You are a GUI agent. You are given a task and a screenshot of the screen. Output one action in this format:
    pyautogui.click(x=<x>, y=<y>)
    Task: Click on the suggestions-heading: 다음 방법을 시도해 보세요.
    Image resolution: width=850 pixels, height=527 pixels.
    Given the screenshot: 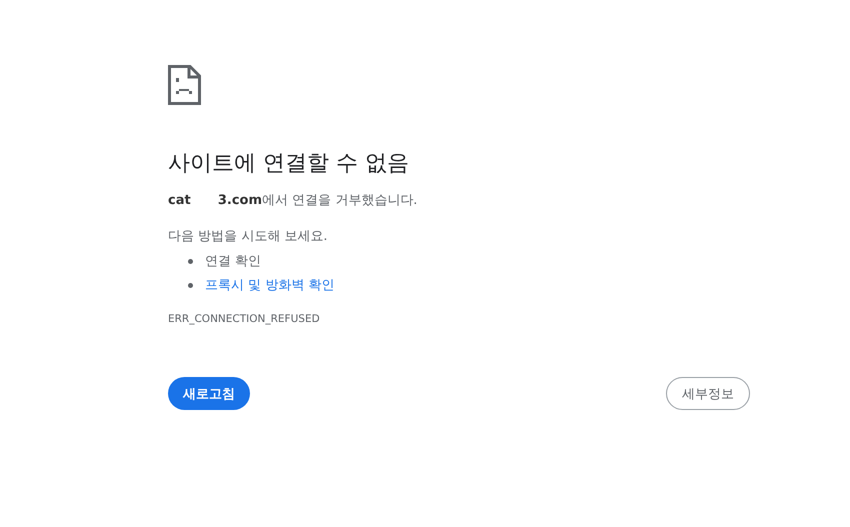 What is the action you would take?
    pyautogui.click(x=248, y=237)
    